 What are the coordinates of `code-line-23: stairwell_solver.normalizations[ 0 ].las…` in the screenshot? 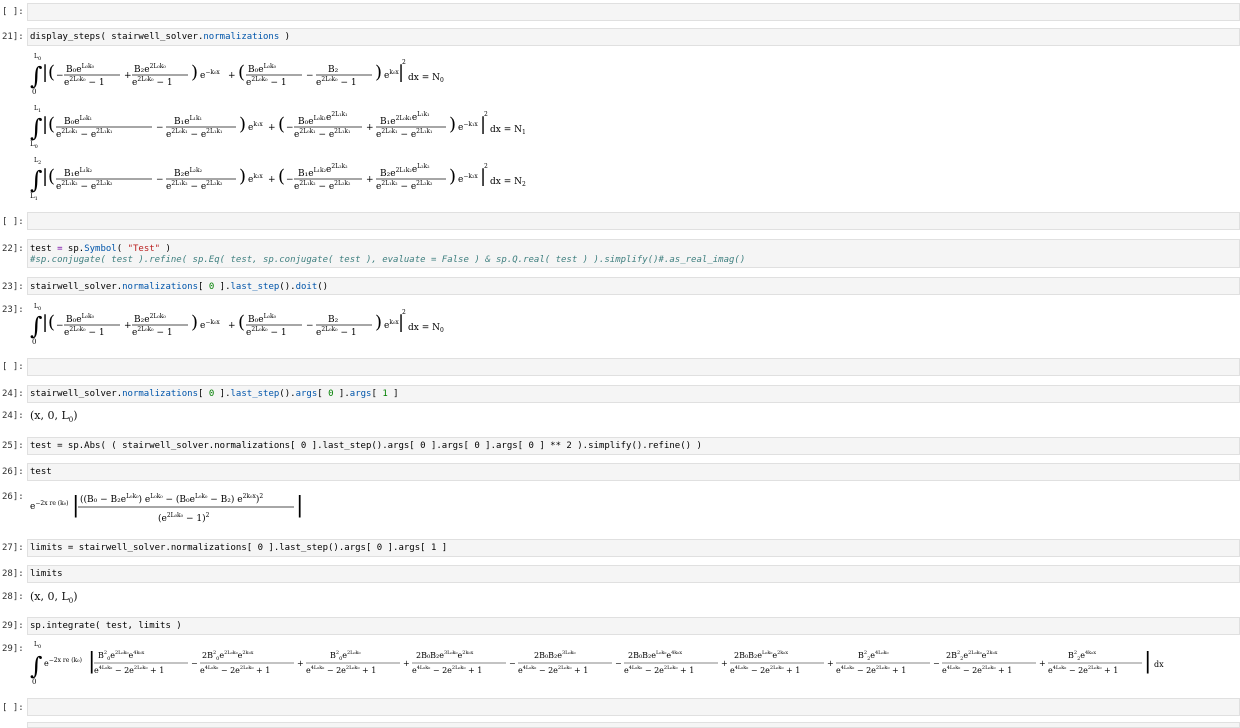 It's located at (179, 287).